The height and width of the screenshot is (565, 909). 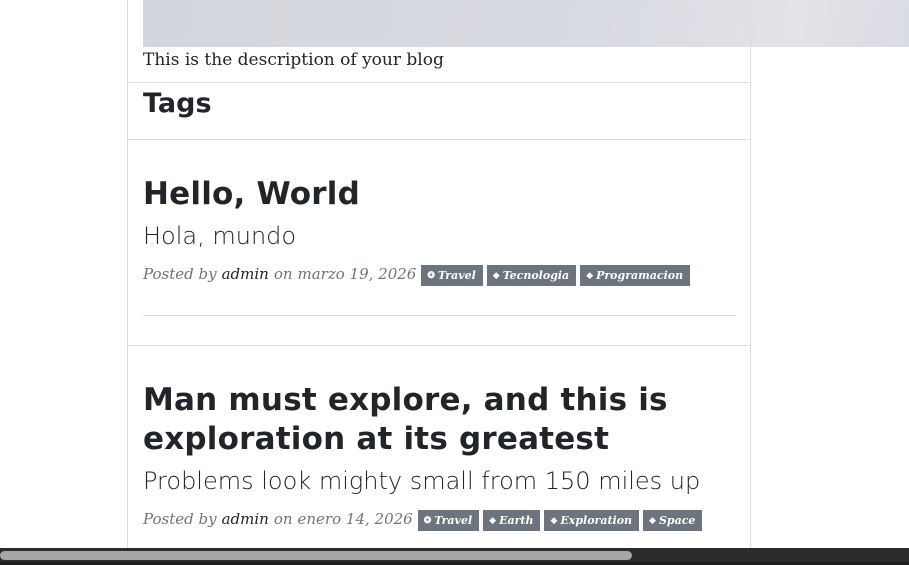 What do you see at coordinates (443, 194) in the screenshot?
I see `post-title-link: Hello, World` at bounding box center [443, 194].